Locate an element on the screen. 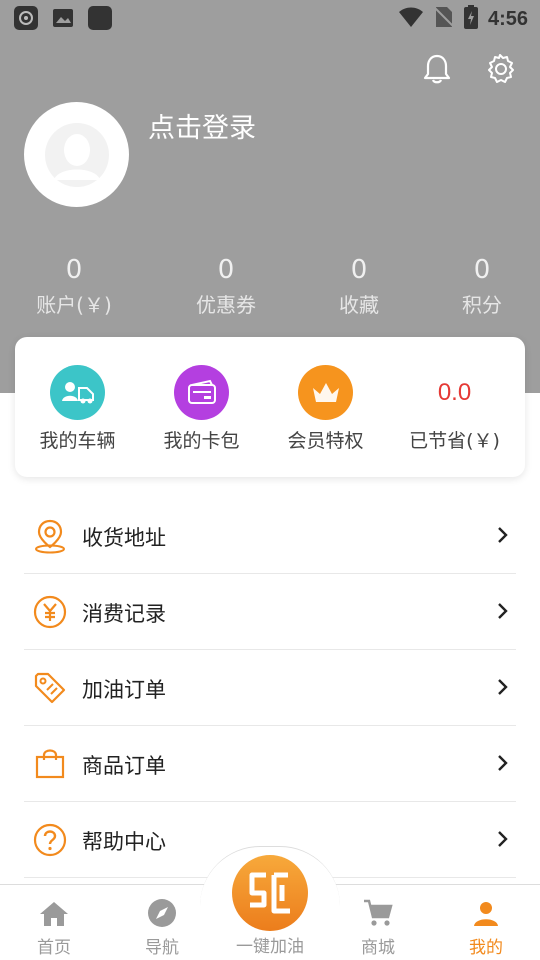 This screenshot has height=960, width=540. stat-favorites: 0 收藏 is located at coordinates (359, 287).